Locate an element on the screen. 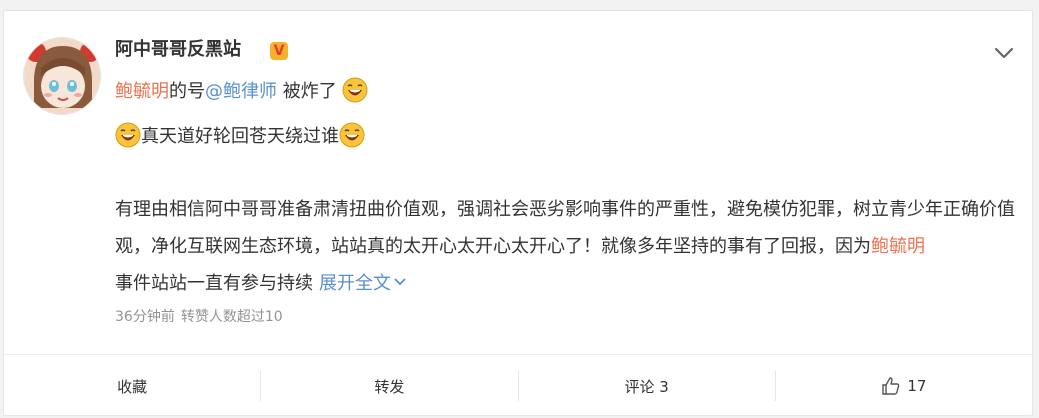  post-line-1: 鲍毓明的号@鲍律师 被炸了 is located at coordinates (241, 91).